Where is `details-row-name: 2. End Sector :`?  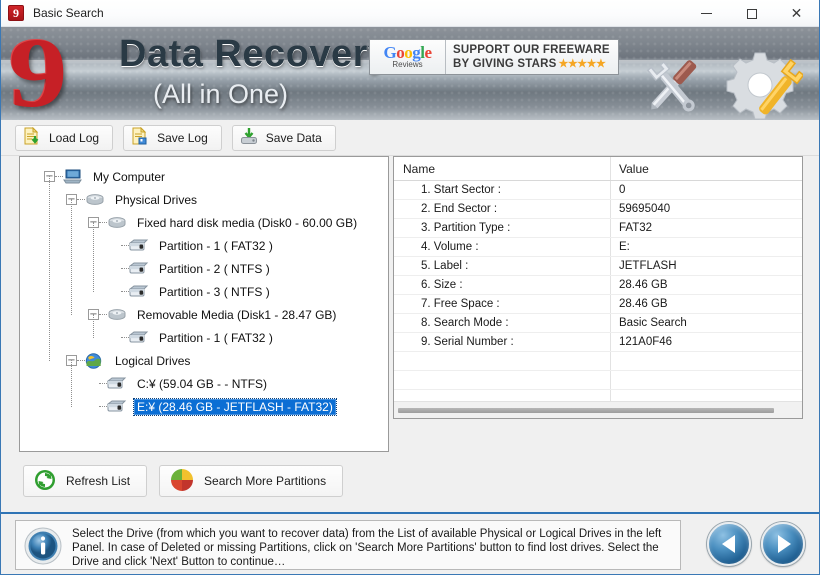
details-row-name: 2. End Sector : is located at coordinates (459, 209).